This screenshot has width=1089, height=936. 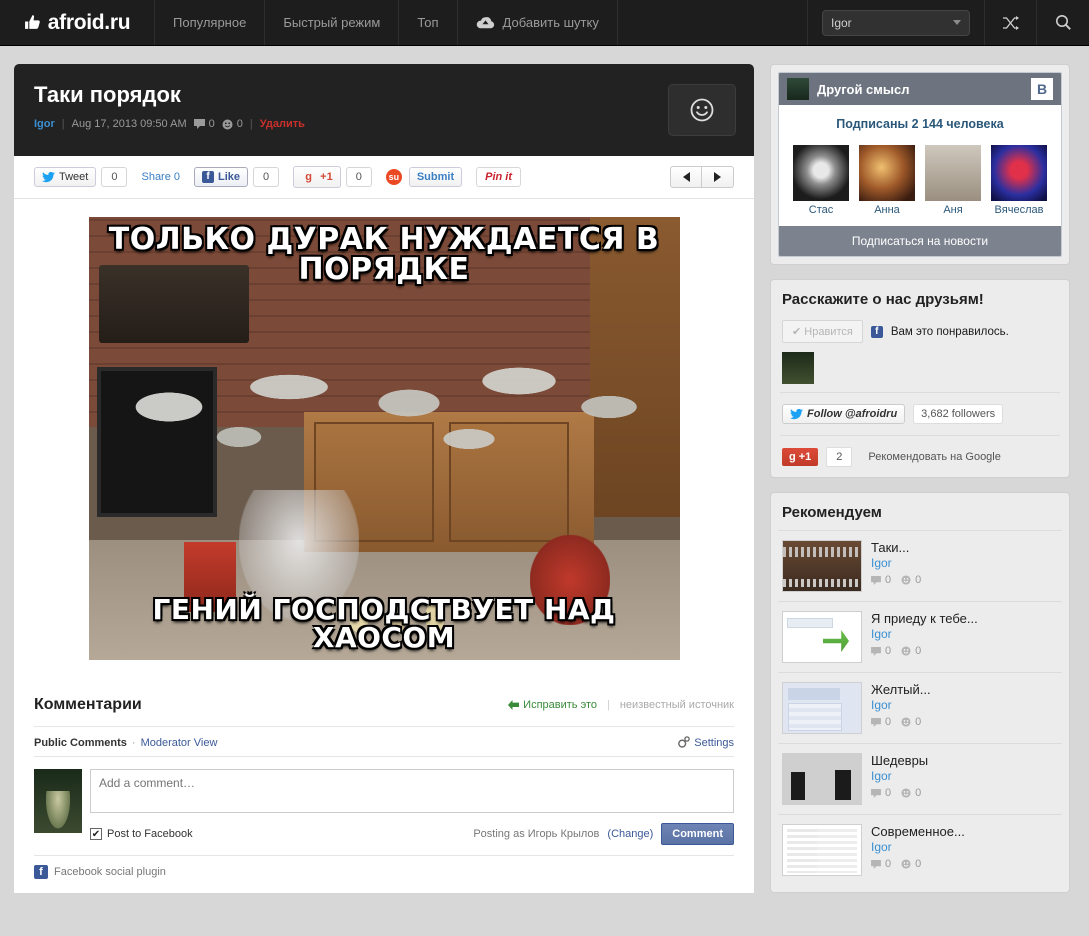 I want to click on list-item-meta: Таки... Igor 0 0, so click(x=964, y=566).